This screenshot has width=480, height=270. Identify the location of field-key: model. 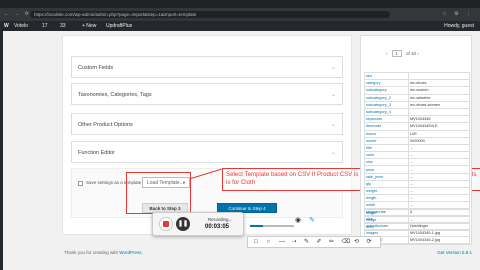
(386, 140).